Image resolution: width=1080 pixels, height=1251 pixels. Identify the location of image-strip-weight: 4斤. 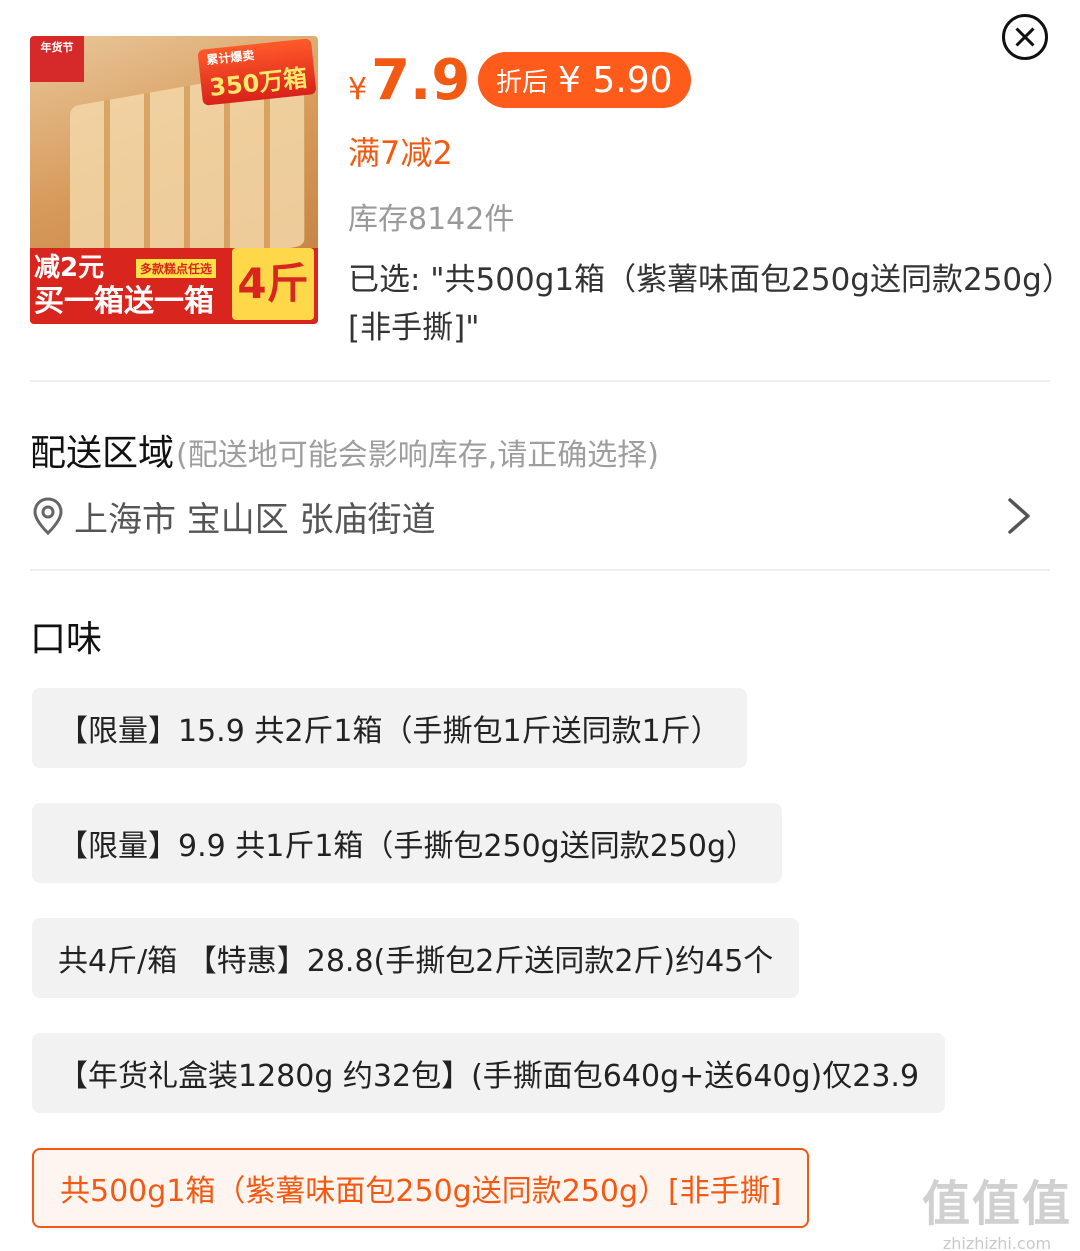
(273, 284).